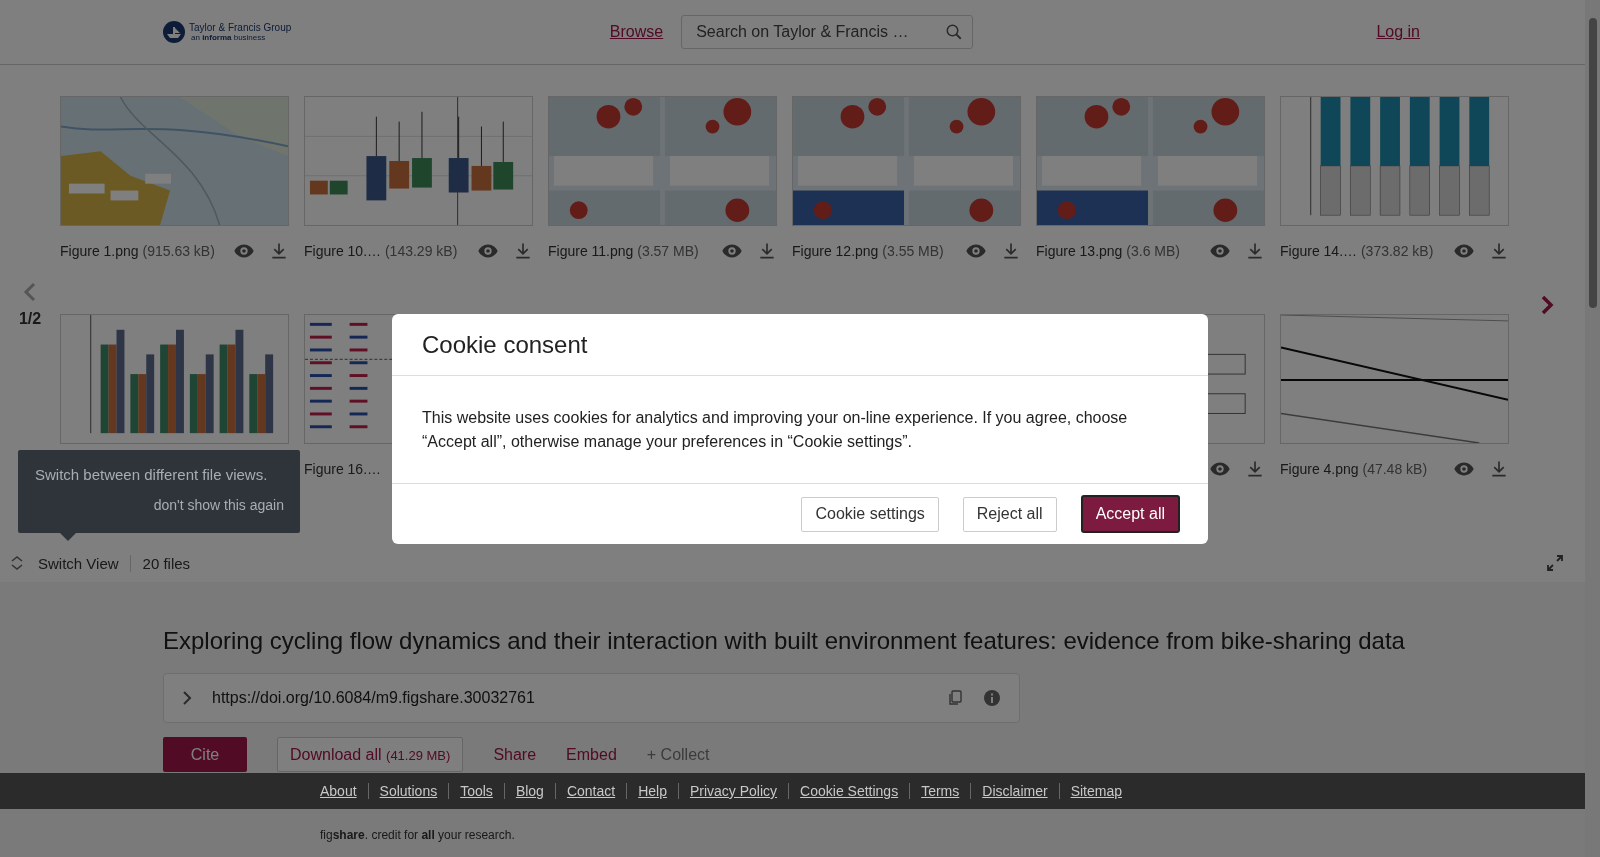 This screenshot has width=1600, height=857. Describe the element at coordinates (529, 791) in the screenshot. I see `footer-link: Blog` at that location.